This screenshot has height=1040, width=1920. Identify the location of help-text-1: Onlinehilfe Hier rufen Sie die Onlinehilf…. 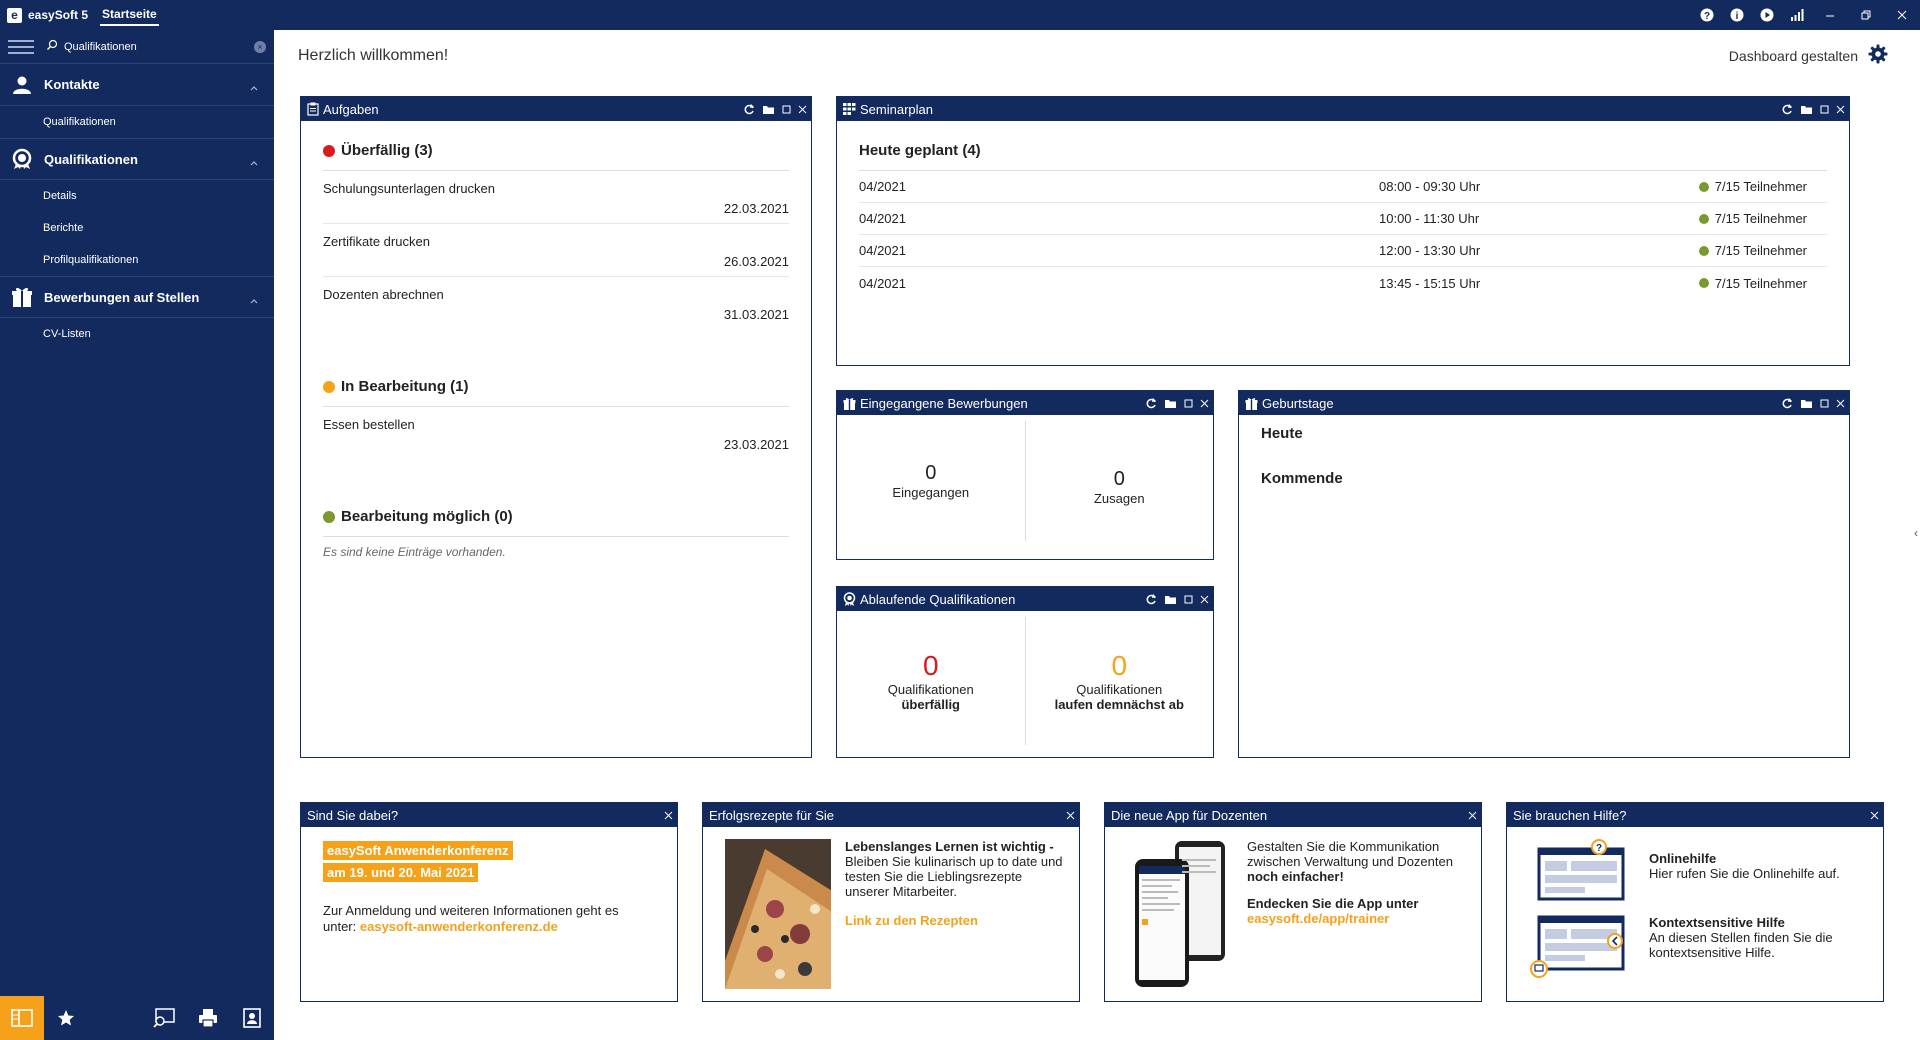
(1760, 866).